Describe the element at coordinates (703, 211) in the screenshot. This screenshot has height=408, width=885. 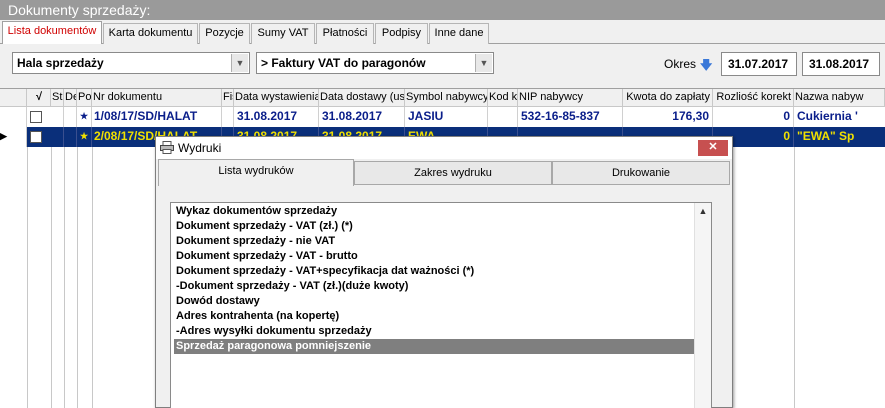
I see `chevron-up-icon: ▲` at that location.